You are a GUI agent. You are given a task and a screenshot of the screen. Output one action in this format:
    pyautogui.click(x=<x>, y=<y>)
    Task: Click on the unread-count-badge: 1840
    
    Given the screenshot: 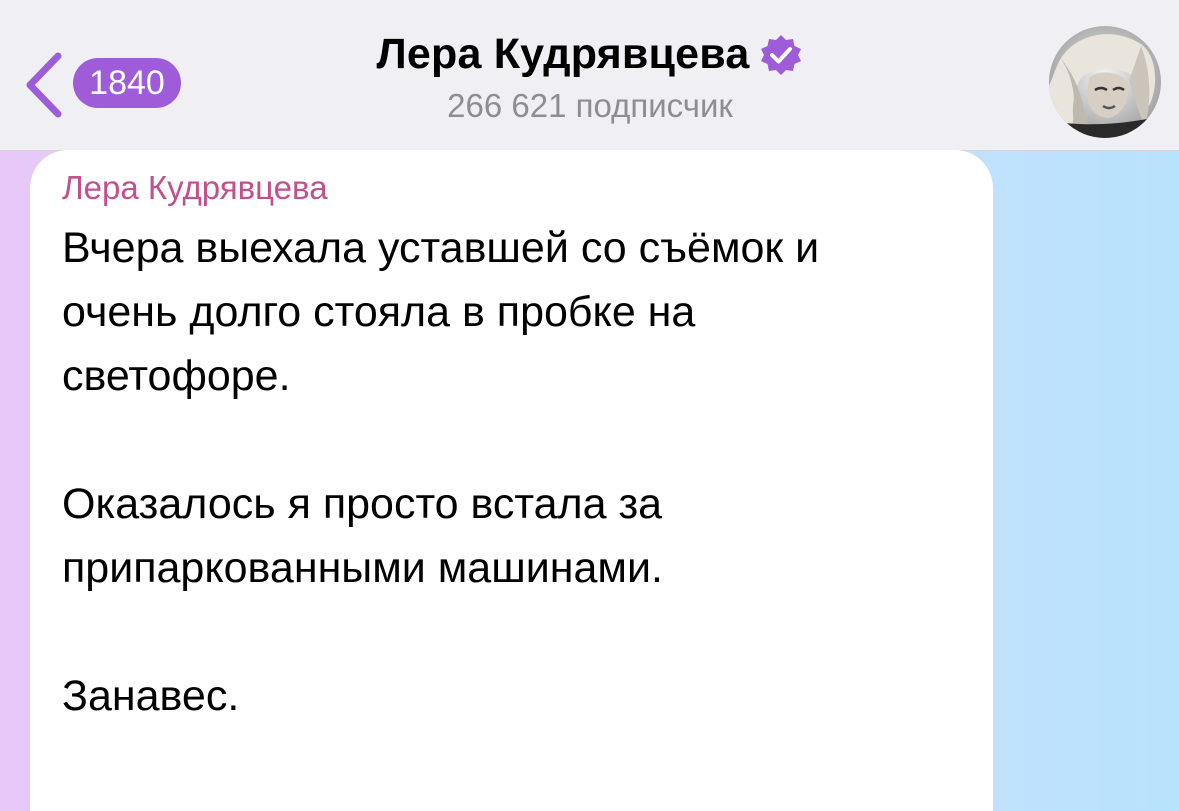 What is the action you would take?
    pyautogui.click(x=127, y=83)
    